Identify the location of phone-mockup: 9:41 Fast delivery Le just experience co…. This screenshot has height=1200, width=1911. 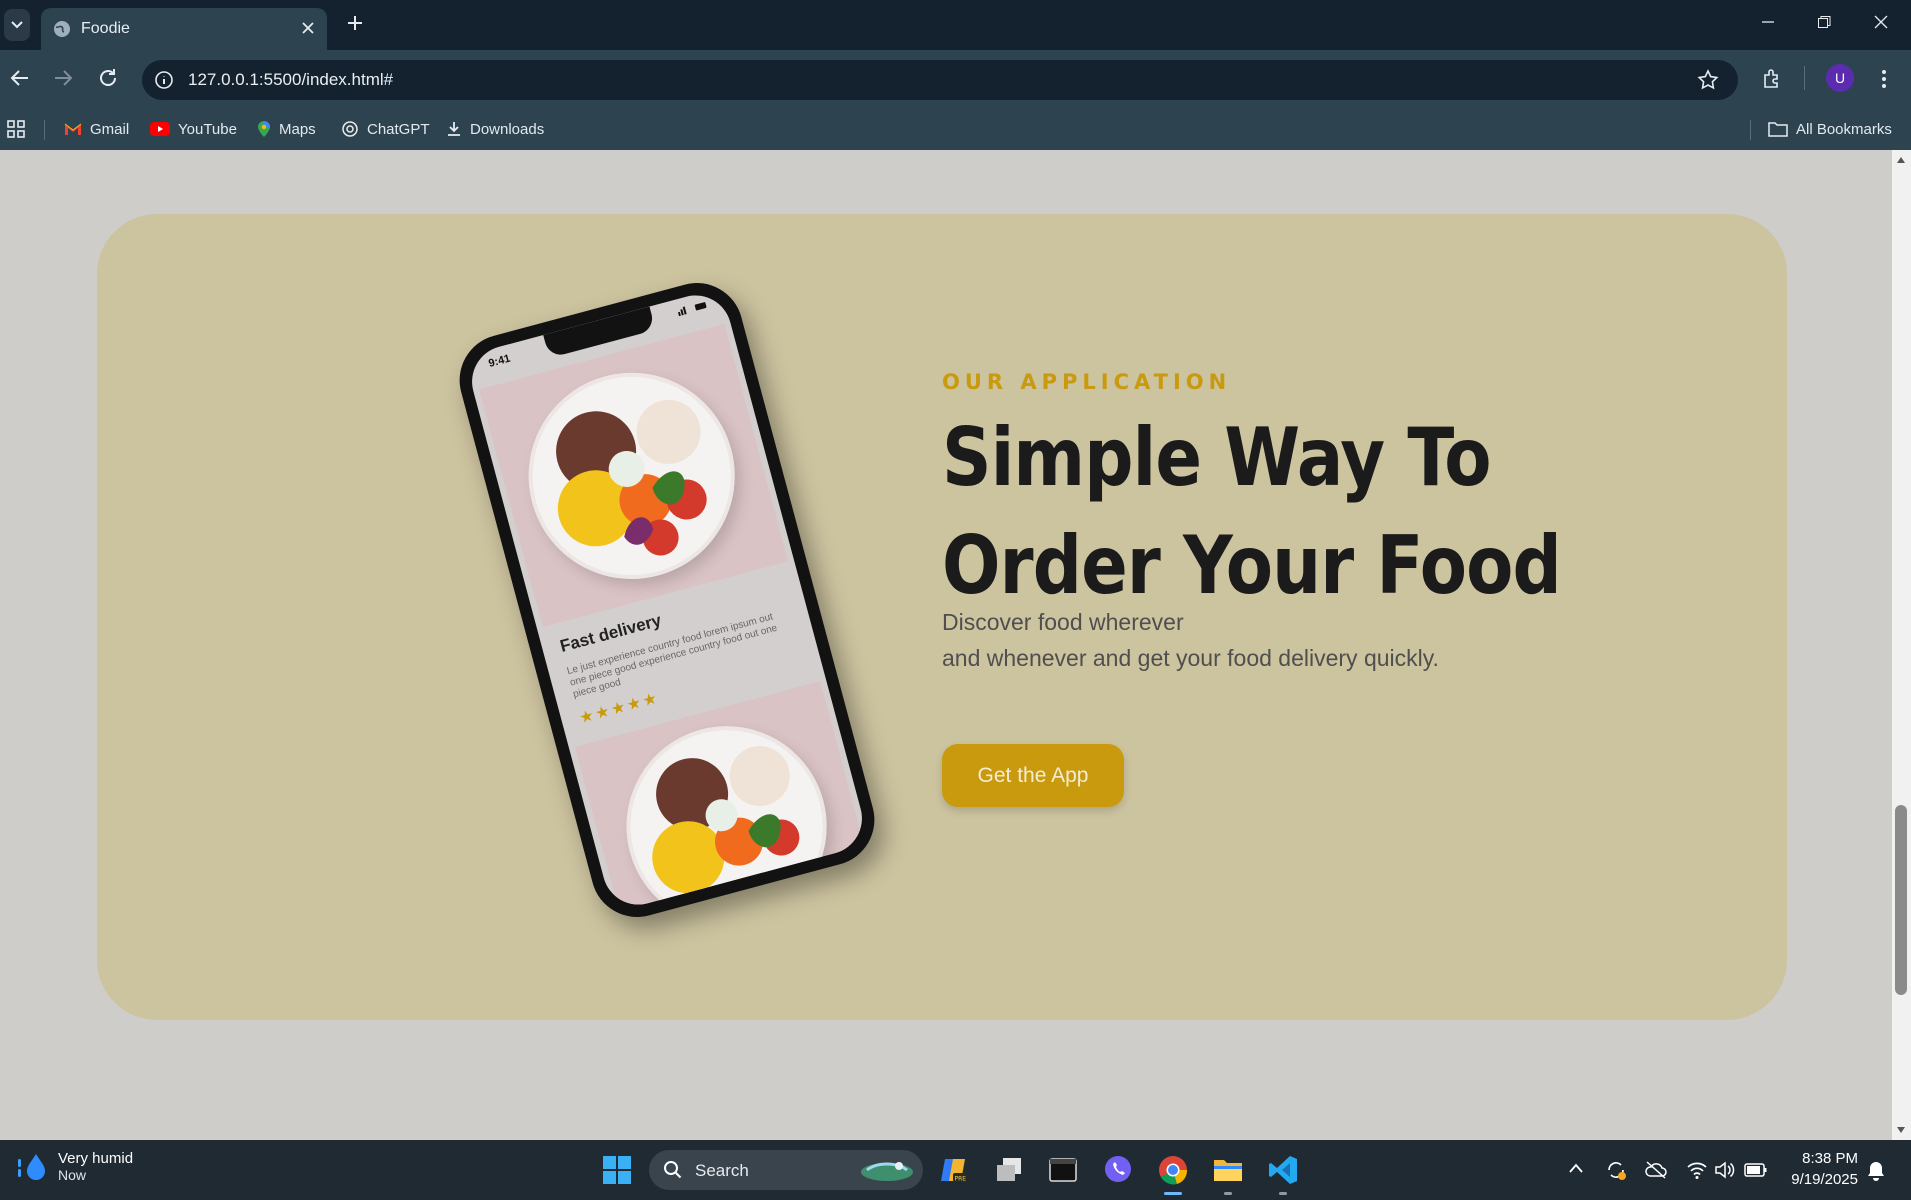
(628, 605).